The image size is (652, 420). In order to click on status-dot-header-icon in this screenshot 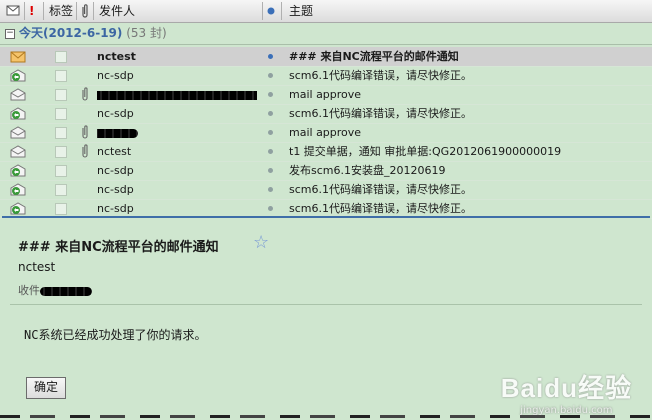, I will do `click(271, 11)`.